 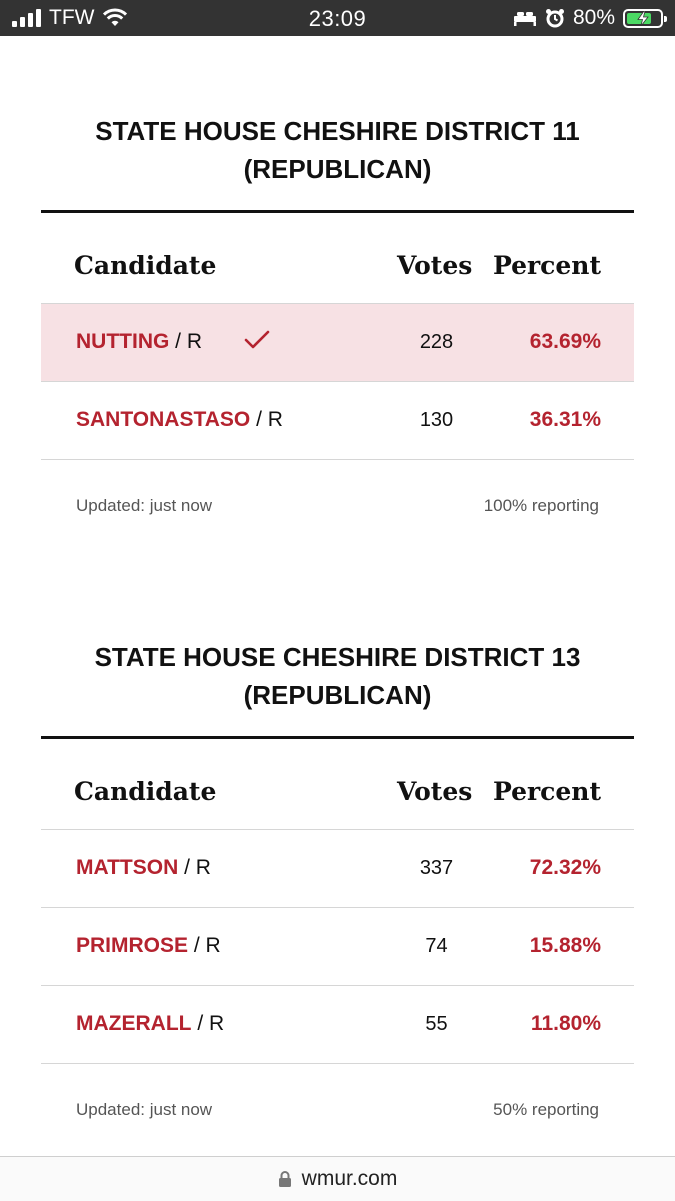 What do you see at coordinates (337, 1094) in the screenshot?
I see `race-footer: Updated: just now 50% reporting` at bounding box center [337, 1094].